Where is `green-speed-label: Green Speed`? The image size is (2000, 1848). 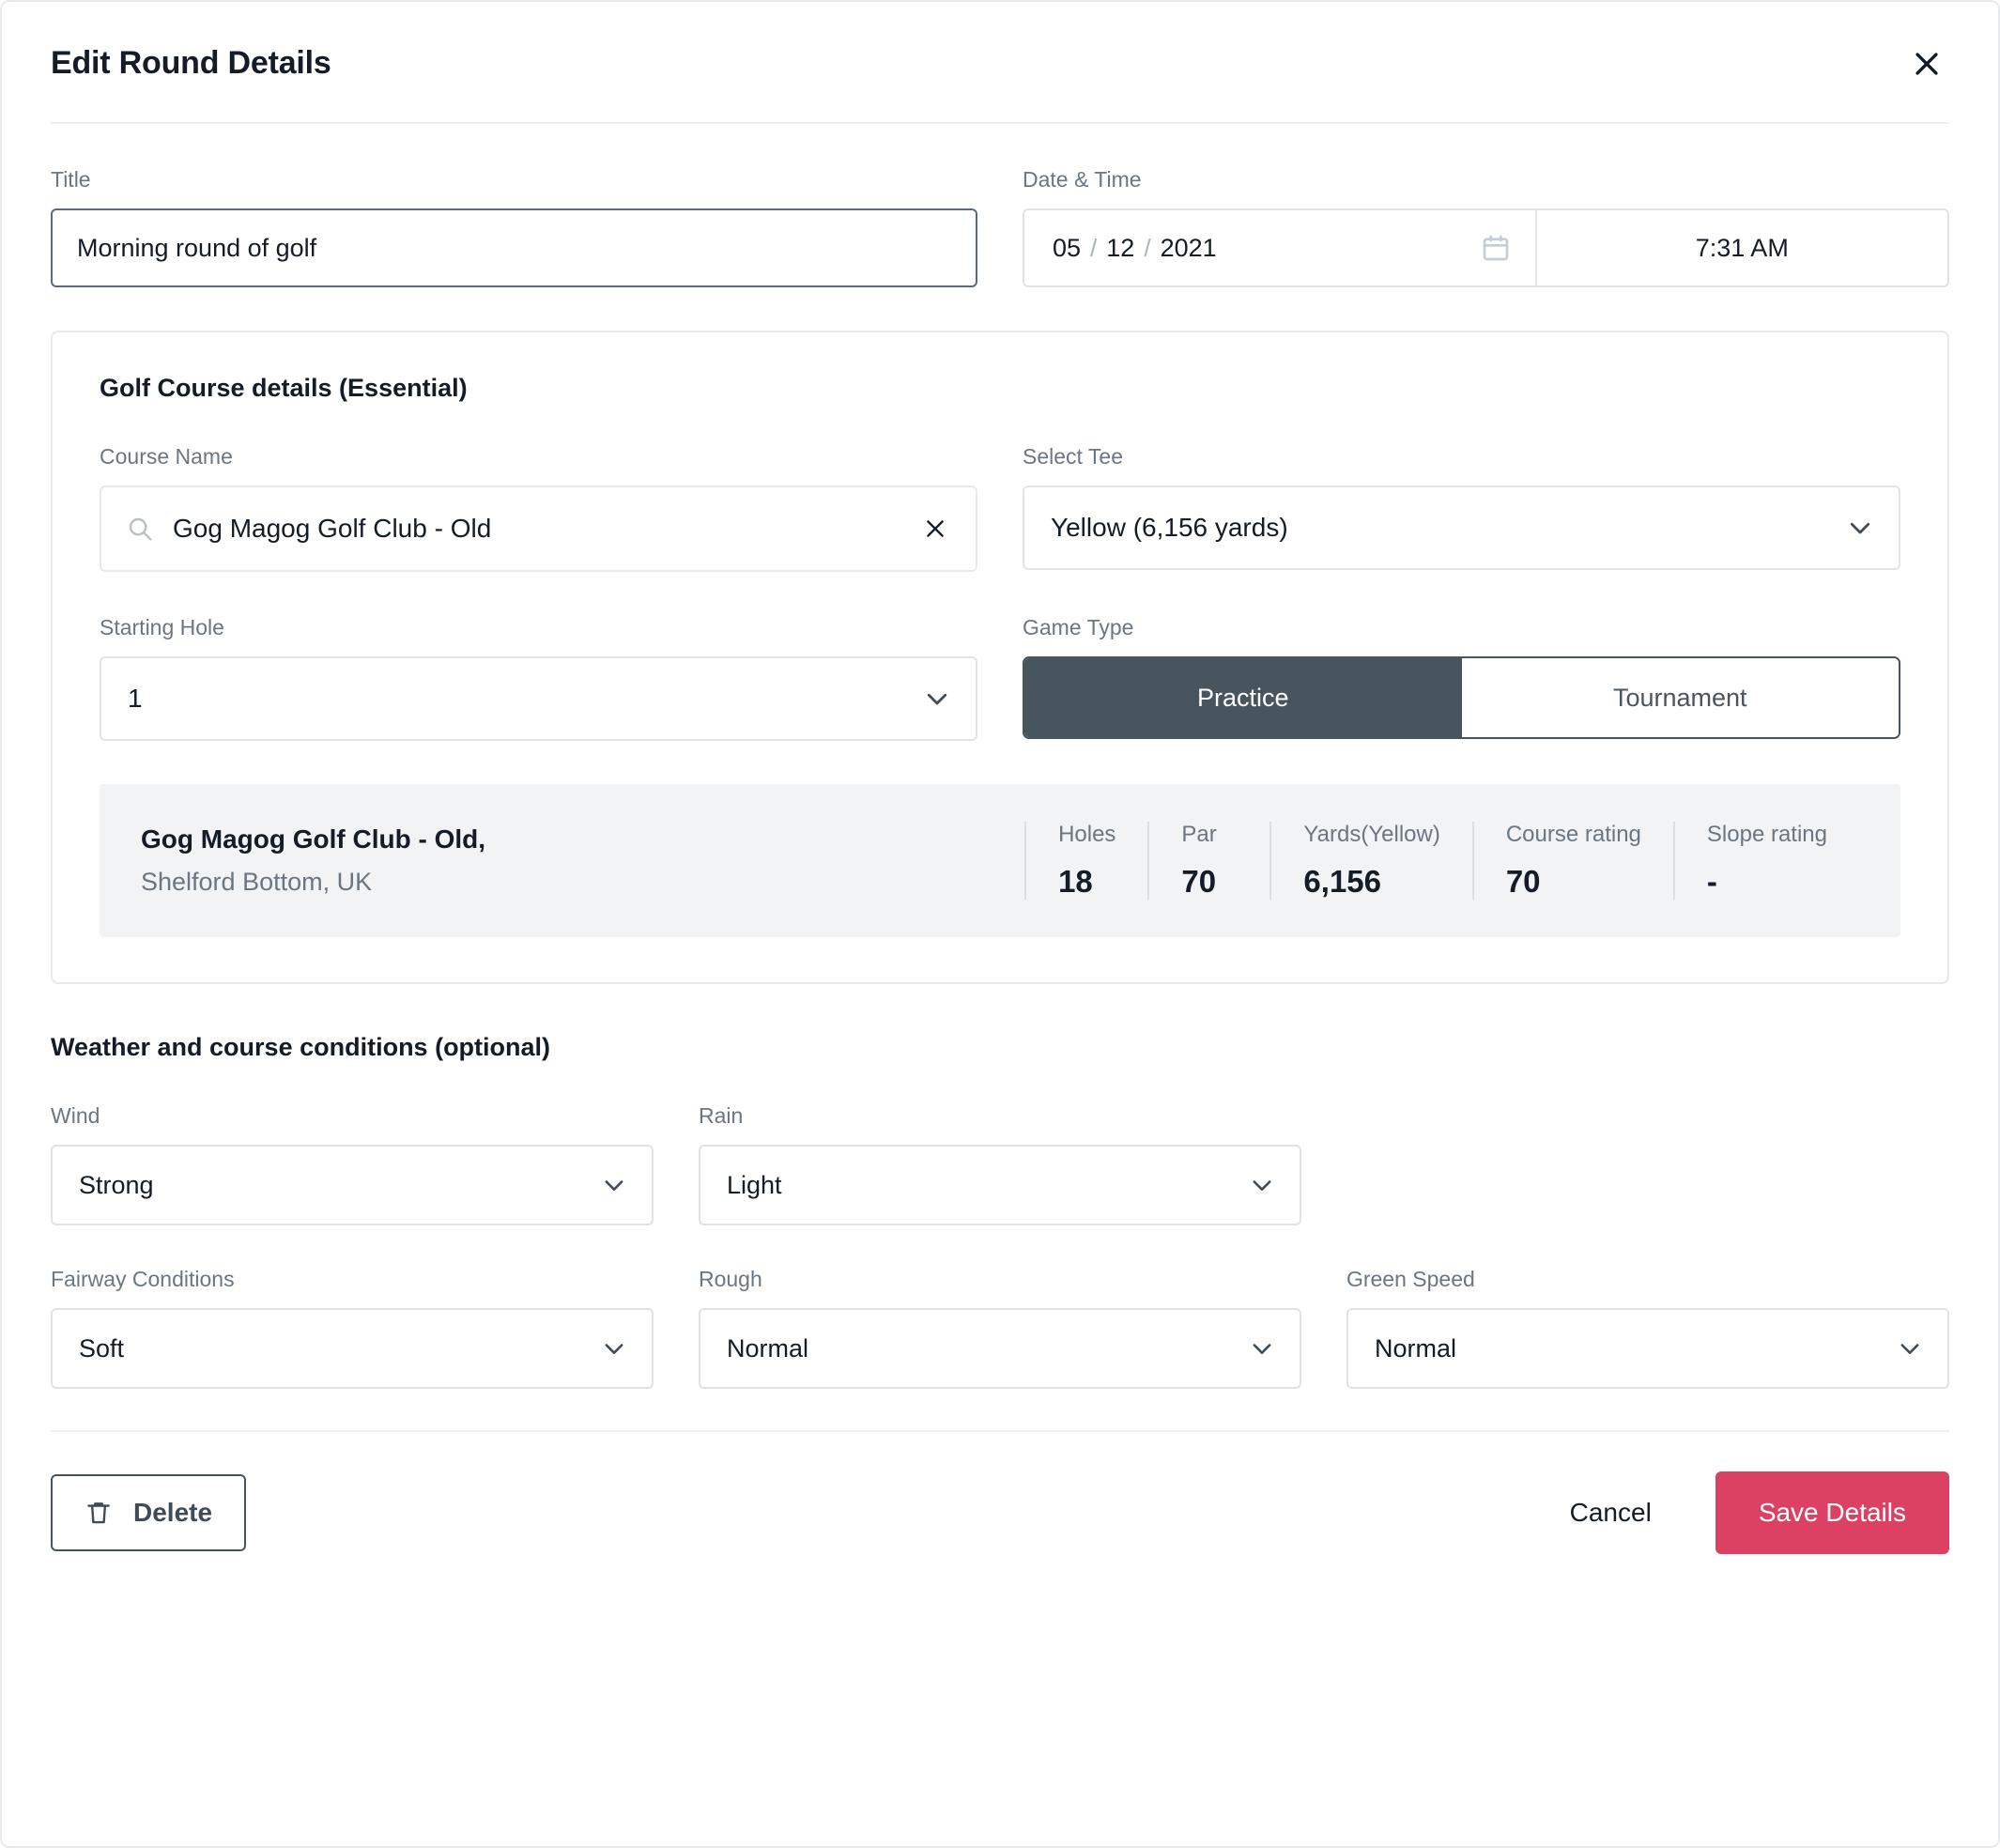 green-speed-label: Green Speed is located at coordinates (1410, 1279).